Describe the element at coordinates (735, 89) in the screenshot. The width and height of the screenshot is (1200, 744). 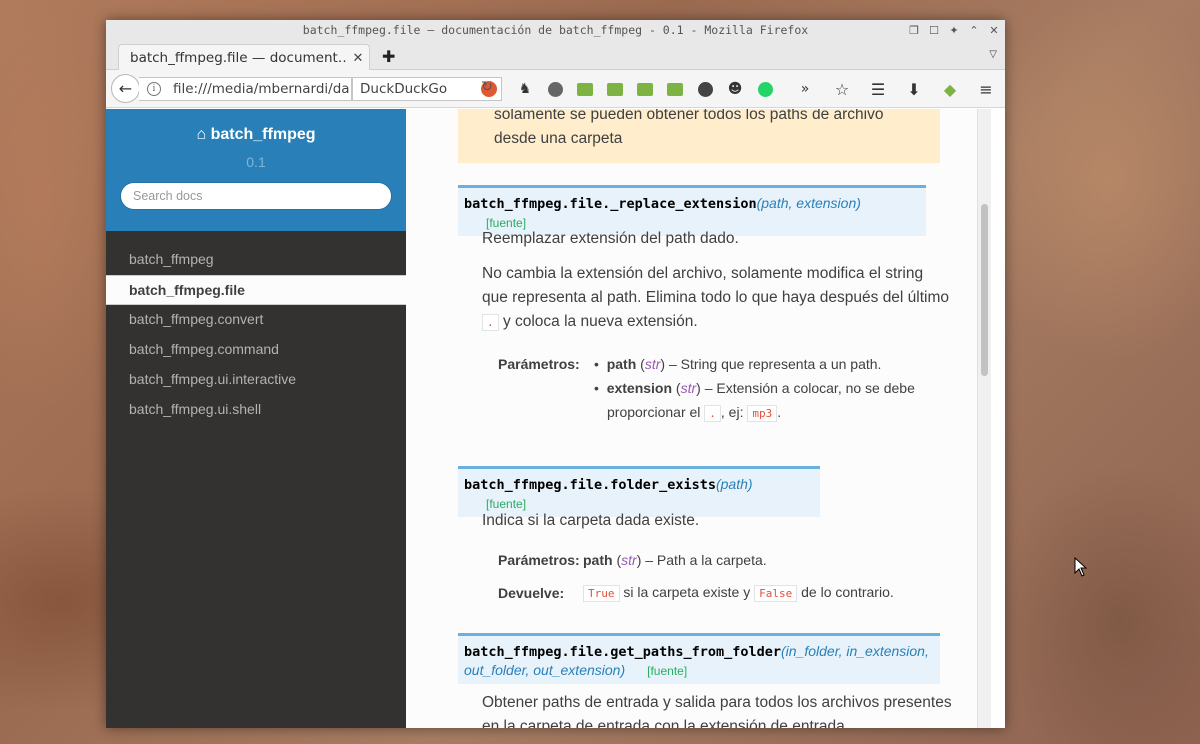
I see `reddit-icon: ☻` at that location.